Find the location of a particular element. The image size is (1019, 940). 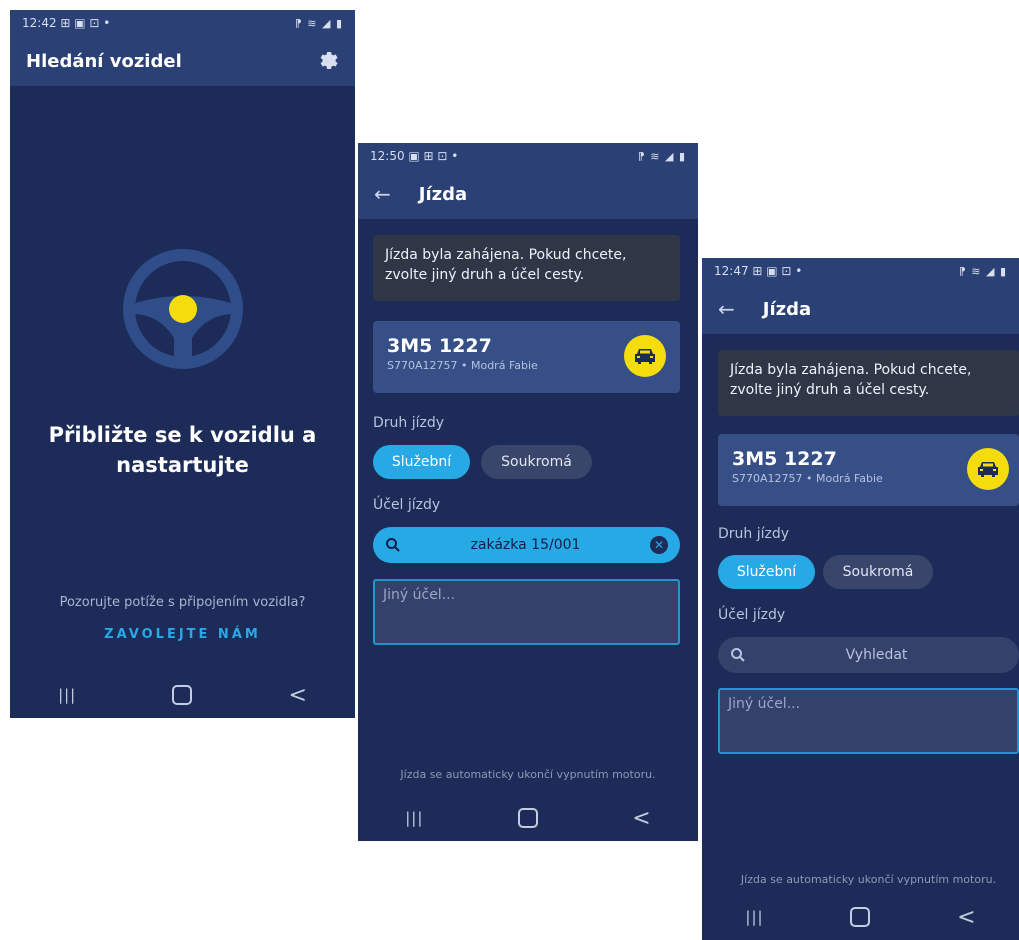

vehicle-plate: 3M5 1227 is located at coordinates (784, 459).